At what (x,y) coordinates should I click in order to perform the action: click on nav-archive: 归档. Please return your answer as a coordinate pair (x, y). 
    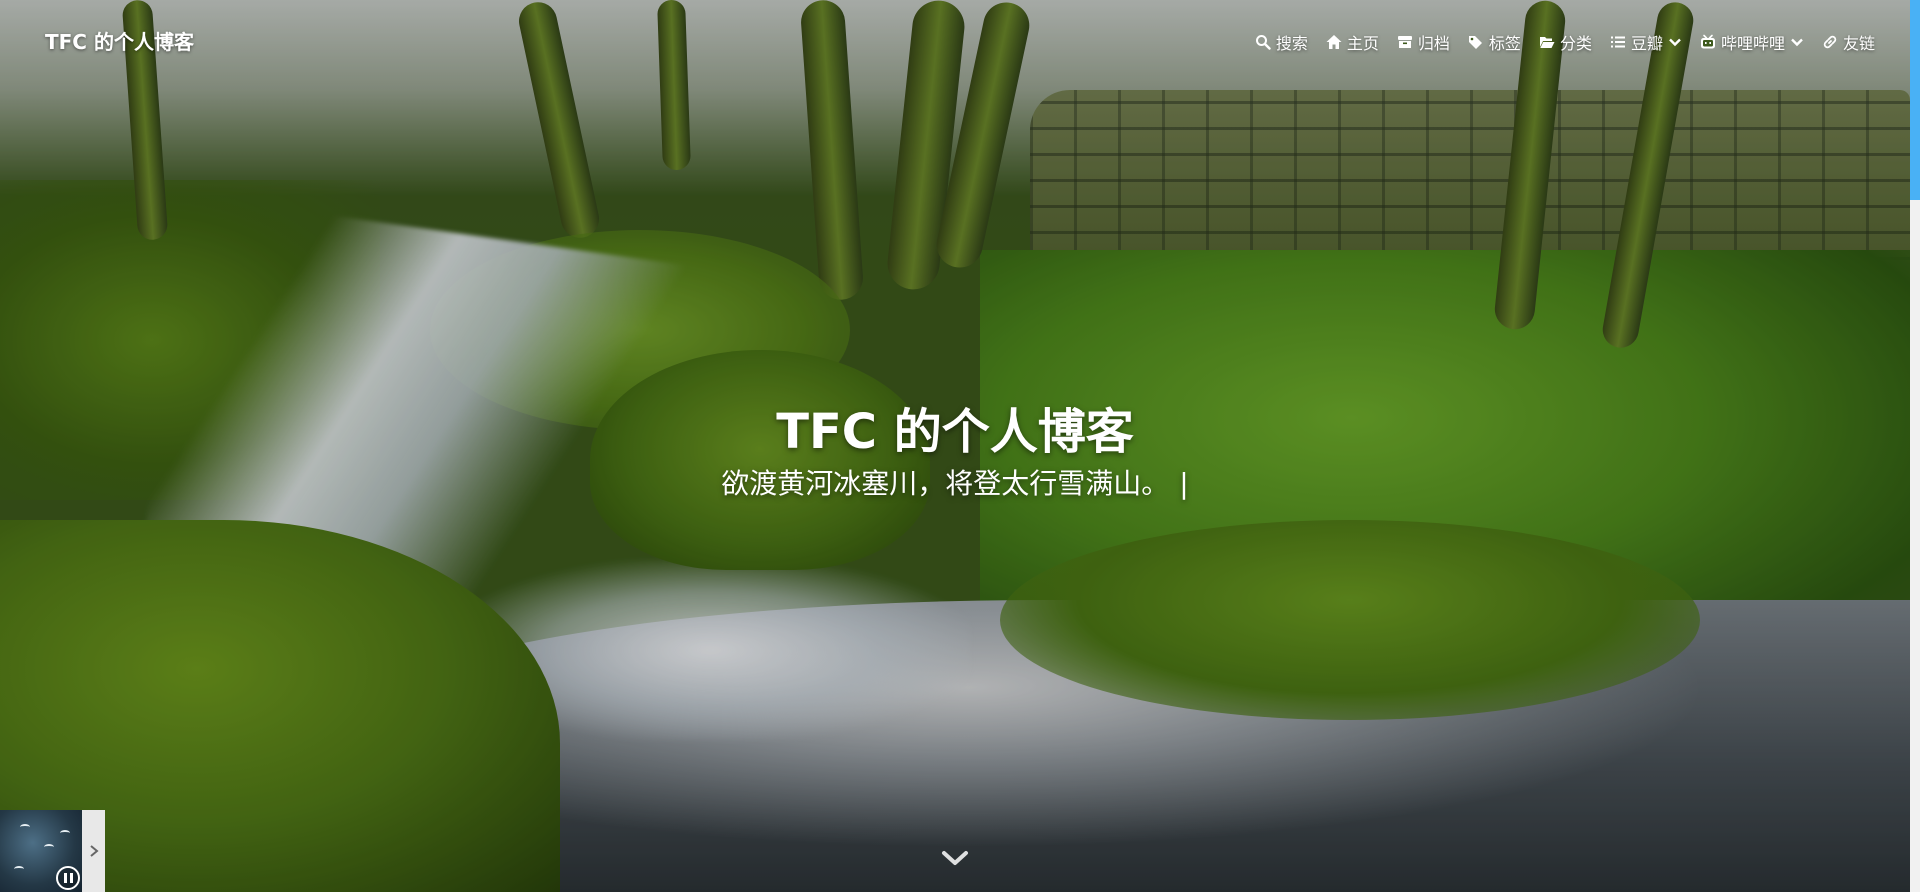
    Looking at the image, I should click on (1423, 42).